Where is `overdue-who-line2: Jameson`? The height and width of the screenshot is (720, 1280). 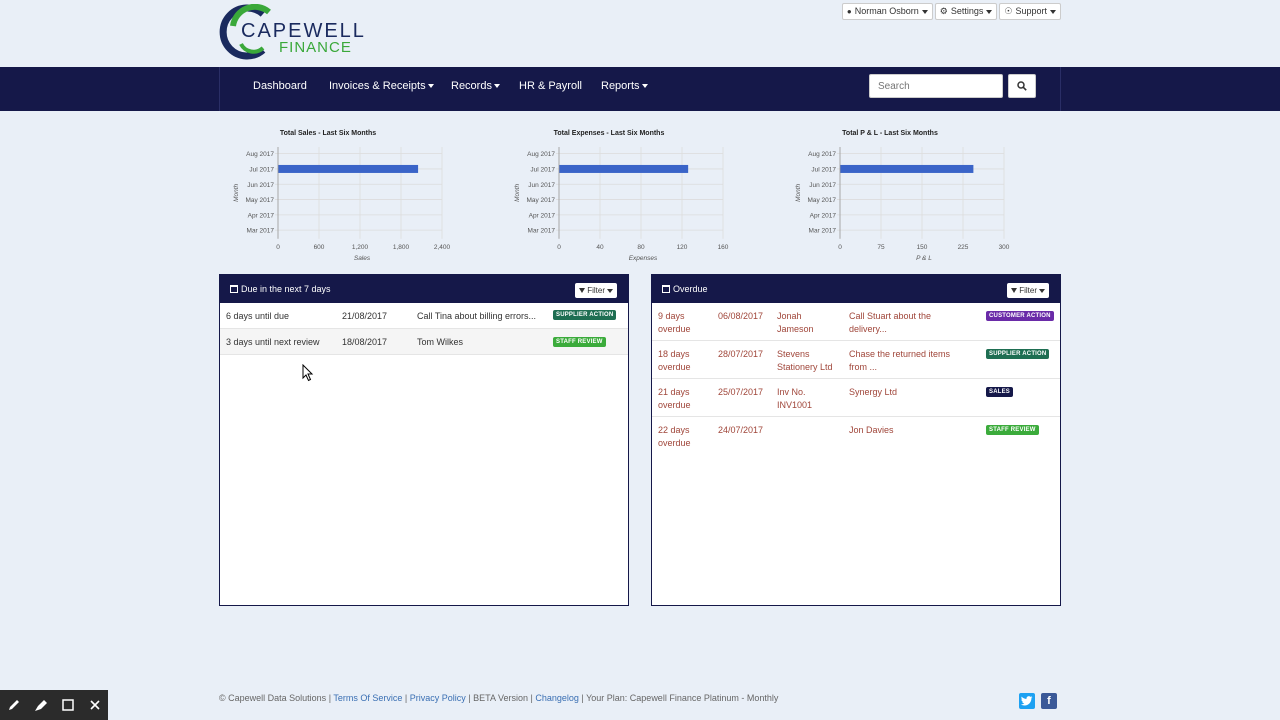 overdue-who-line2: Jameson is located at coordinates (795, 329).